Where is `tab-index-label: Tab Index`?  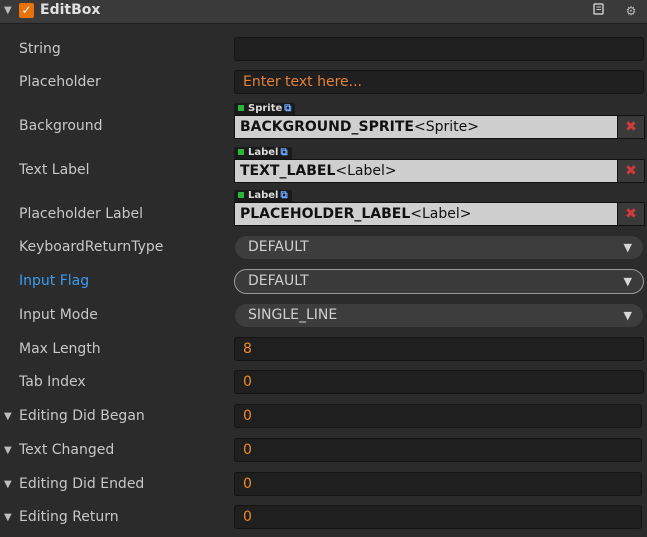 tab-index-label: Tab Index is located at coordinates (52, 382).